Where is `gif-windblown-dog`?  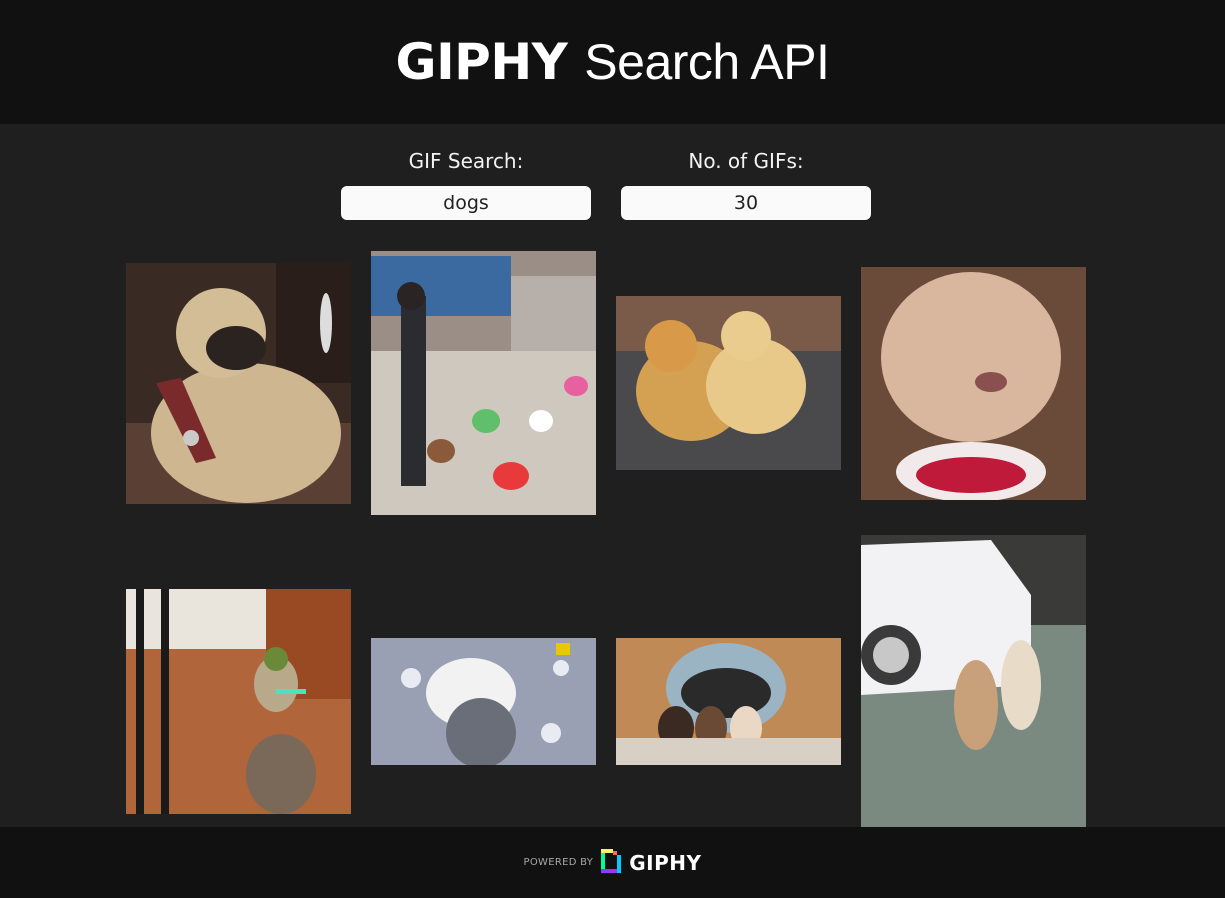
gif-windblown-dog is located at coordinates (483, 701).